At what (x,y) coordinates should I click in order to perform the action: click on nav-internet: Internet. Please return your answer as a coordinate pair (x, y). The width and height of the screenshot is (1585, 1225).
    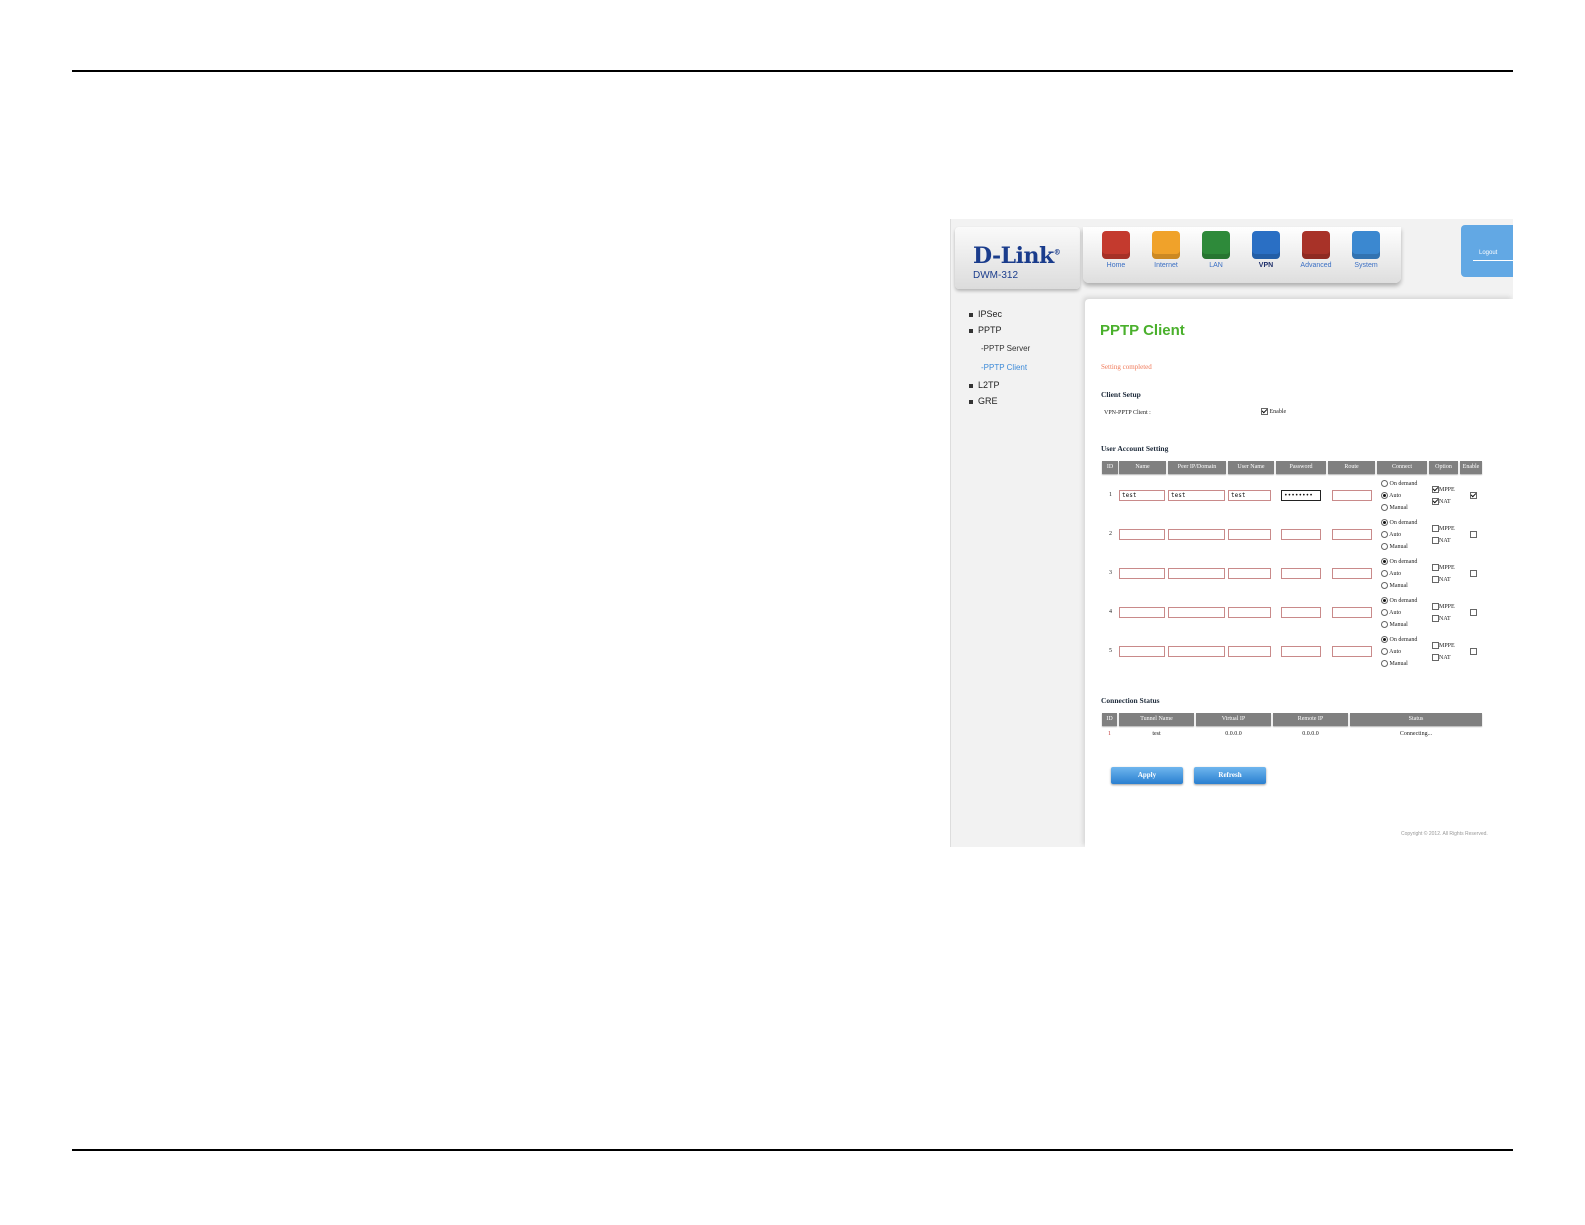
    Looking at the image, I should click on (1166, 250).